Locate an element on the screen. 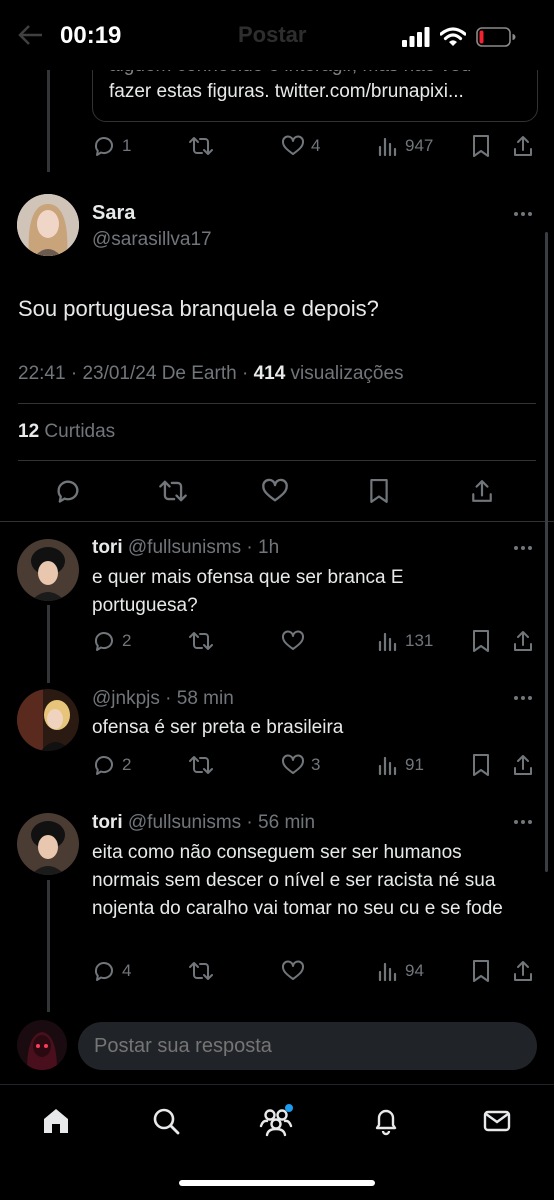 Image resolution: width=554 pixels, height=1200 pixels. search-icon is located at coordinates (166, 1121).